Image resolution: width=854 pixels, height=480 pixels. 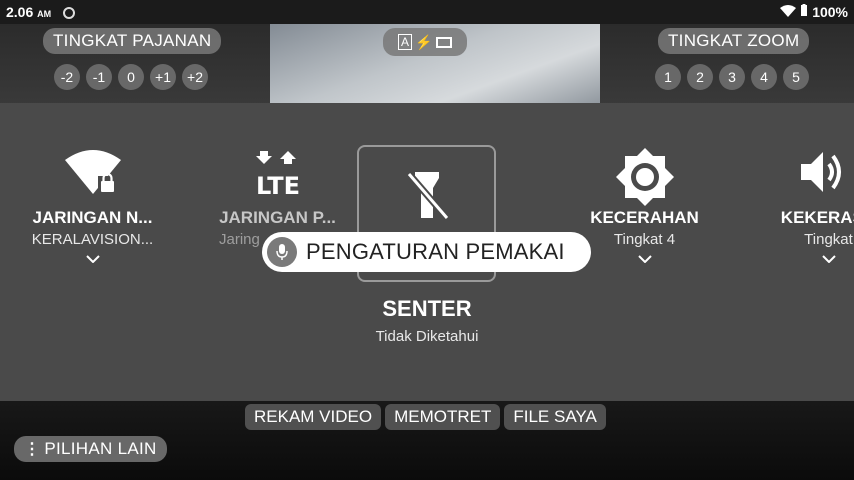 I want to click on tile-volume: KEKERASA Tingkat, so click(x=805, y=207).